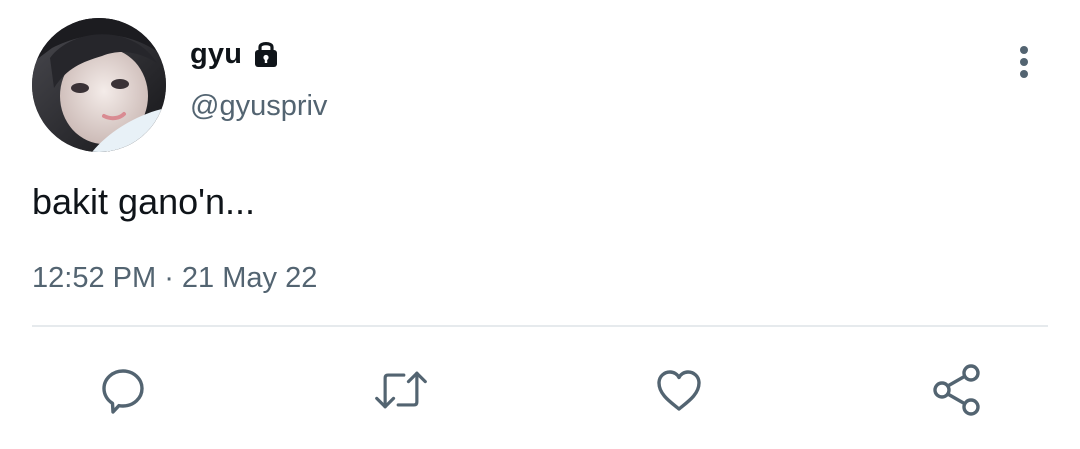 The width and height of the screenshot is (1080, 449). I want to click on retweet-button, so click(401, 390).